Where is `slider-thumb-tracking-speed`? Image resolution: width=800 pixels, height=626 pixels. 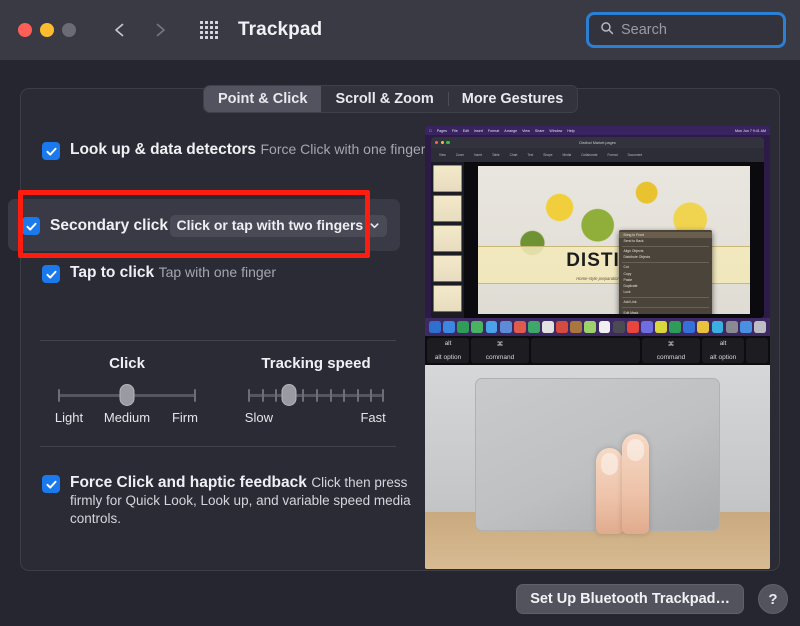 slider-thumb-tracking-speed is located at coordinates (289, 395).